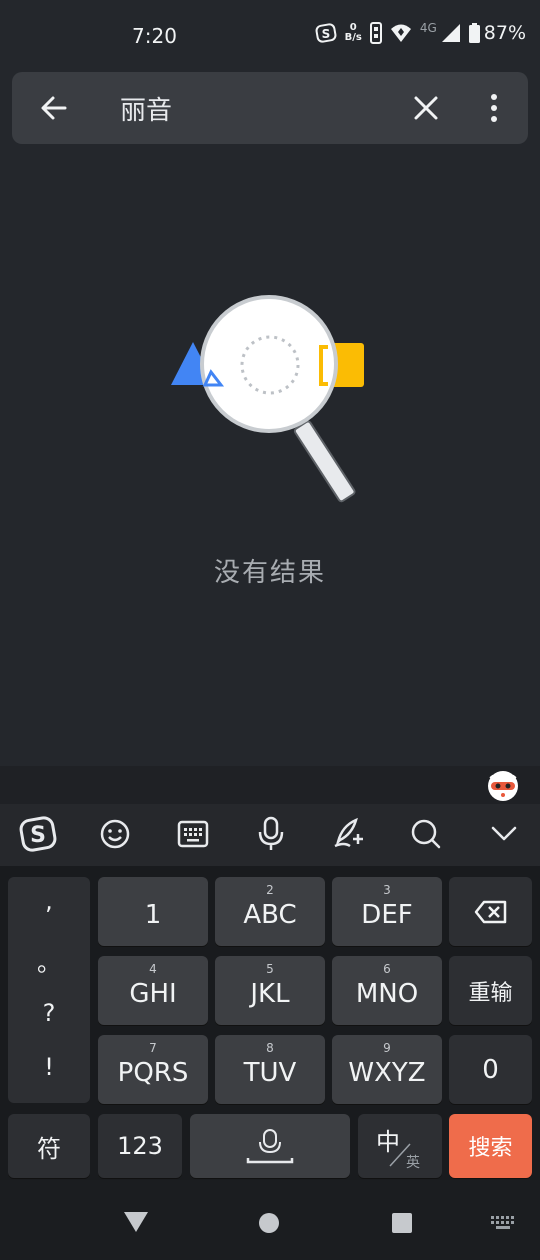 This screenshot has height=1260, width=540. I want to click on punct-question: ?, so click(49, 1013).